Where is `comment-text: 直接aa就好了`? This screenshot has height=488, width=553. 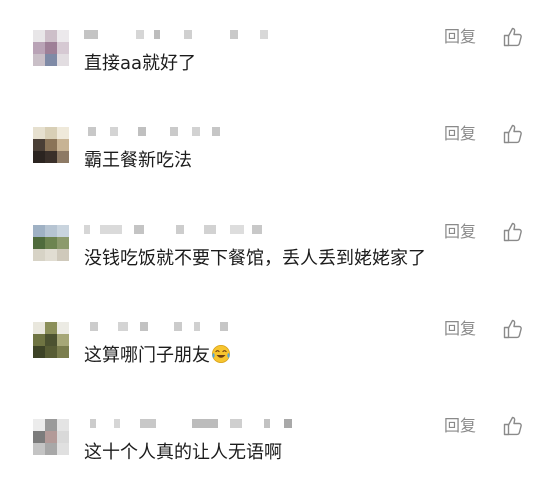
comment-text: 直接aa就好了 is located at coordinates (140, 63).